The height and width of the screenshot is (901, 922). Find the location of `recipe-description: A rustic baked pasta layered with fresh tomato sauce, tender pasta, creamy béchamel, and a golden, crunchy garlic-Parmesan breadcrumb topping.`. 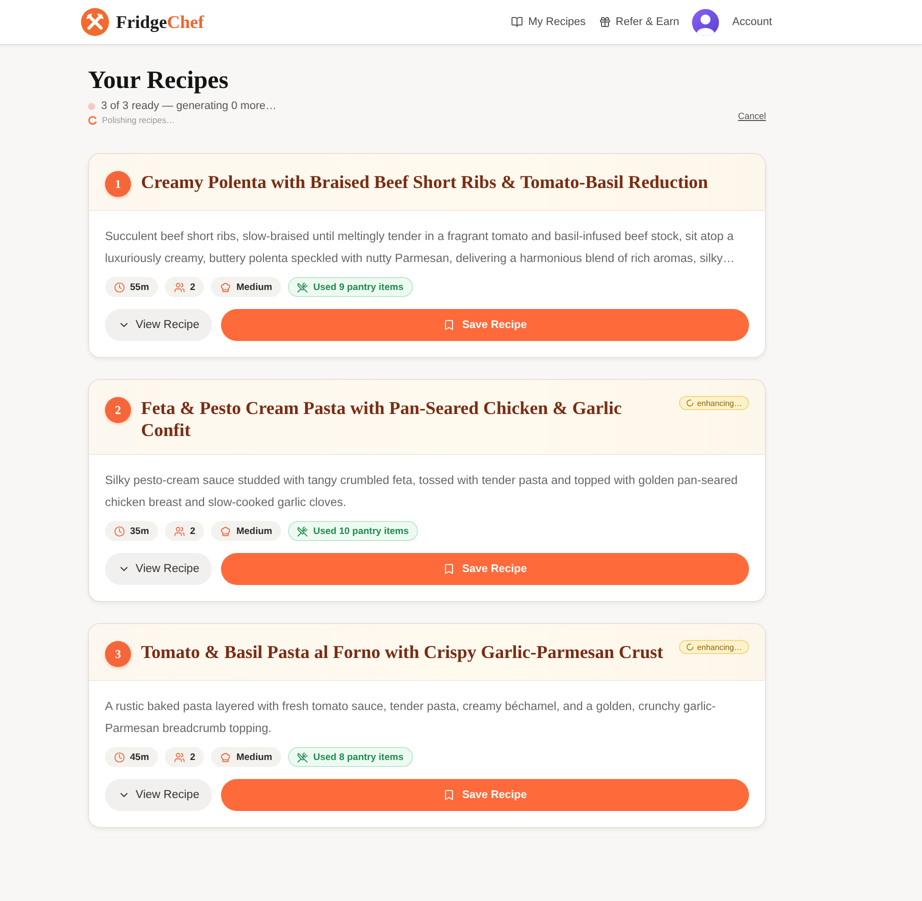

recipe-description: A rustic baked pasta layered with fresh tomato sauce, tender pasta, creamy béchamel, and a golden, crunchy garlic-Parmesan breadcrumb topping. is located at coordinates (411, 717).